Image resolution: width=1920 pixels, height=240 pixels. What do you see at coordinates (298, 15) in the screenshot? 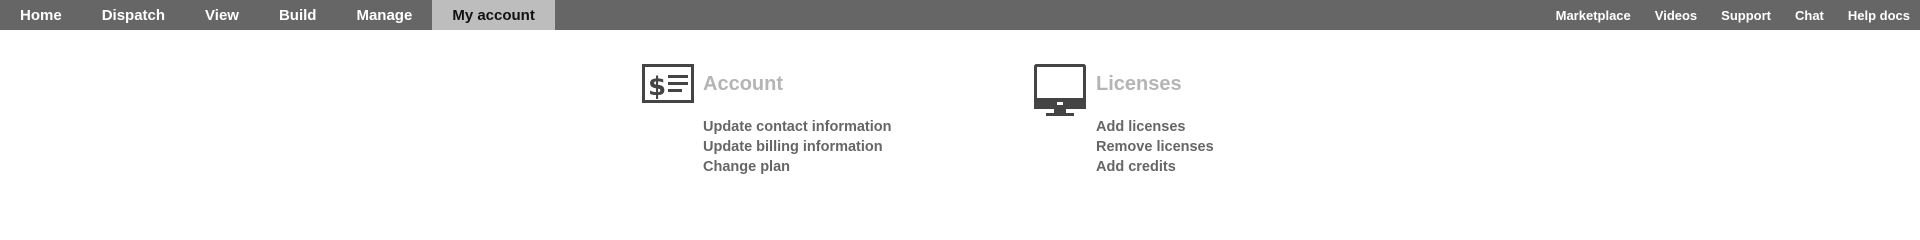
I see `tab-build: Build` at bounding box center [298, 15].